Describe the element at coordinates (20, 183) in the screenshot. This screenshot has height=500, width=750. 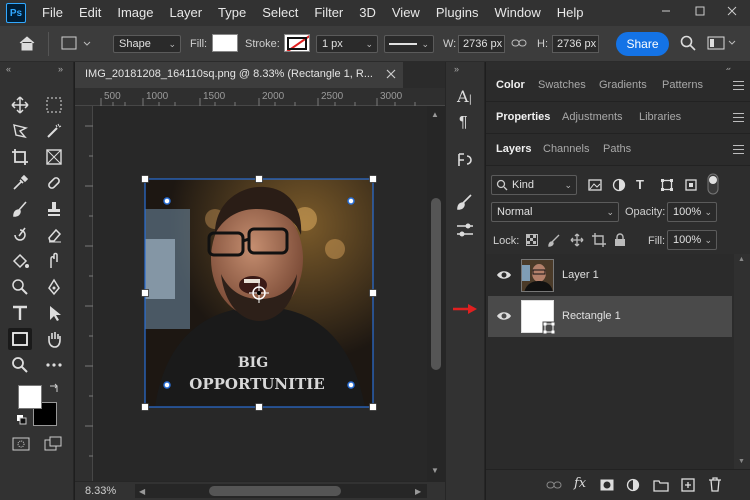
I see `eyedropper-tool-icon` at that location.